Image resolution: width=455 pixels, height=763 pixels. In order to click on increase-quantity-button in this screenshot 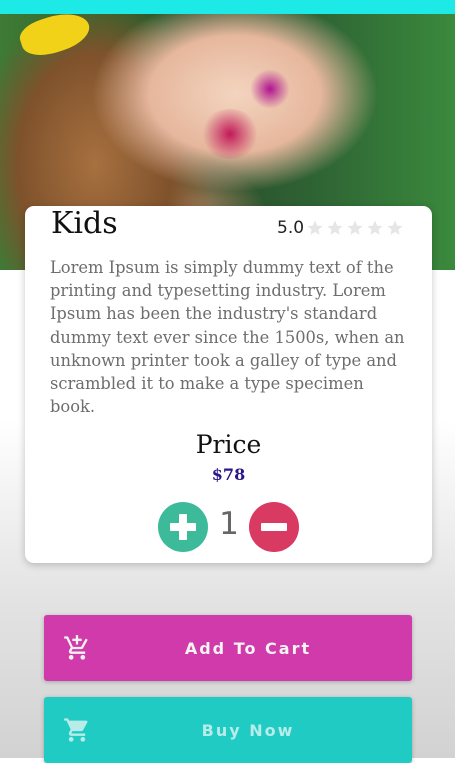, I will do `click(183, 527)`.